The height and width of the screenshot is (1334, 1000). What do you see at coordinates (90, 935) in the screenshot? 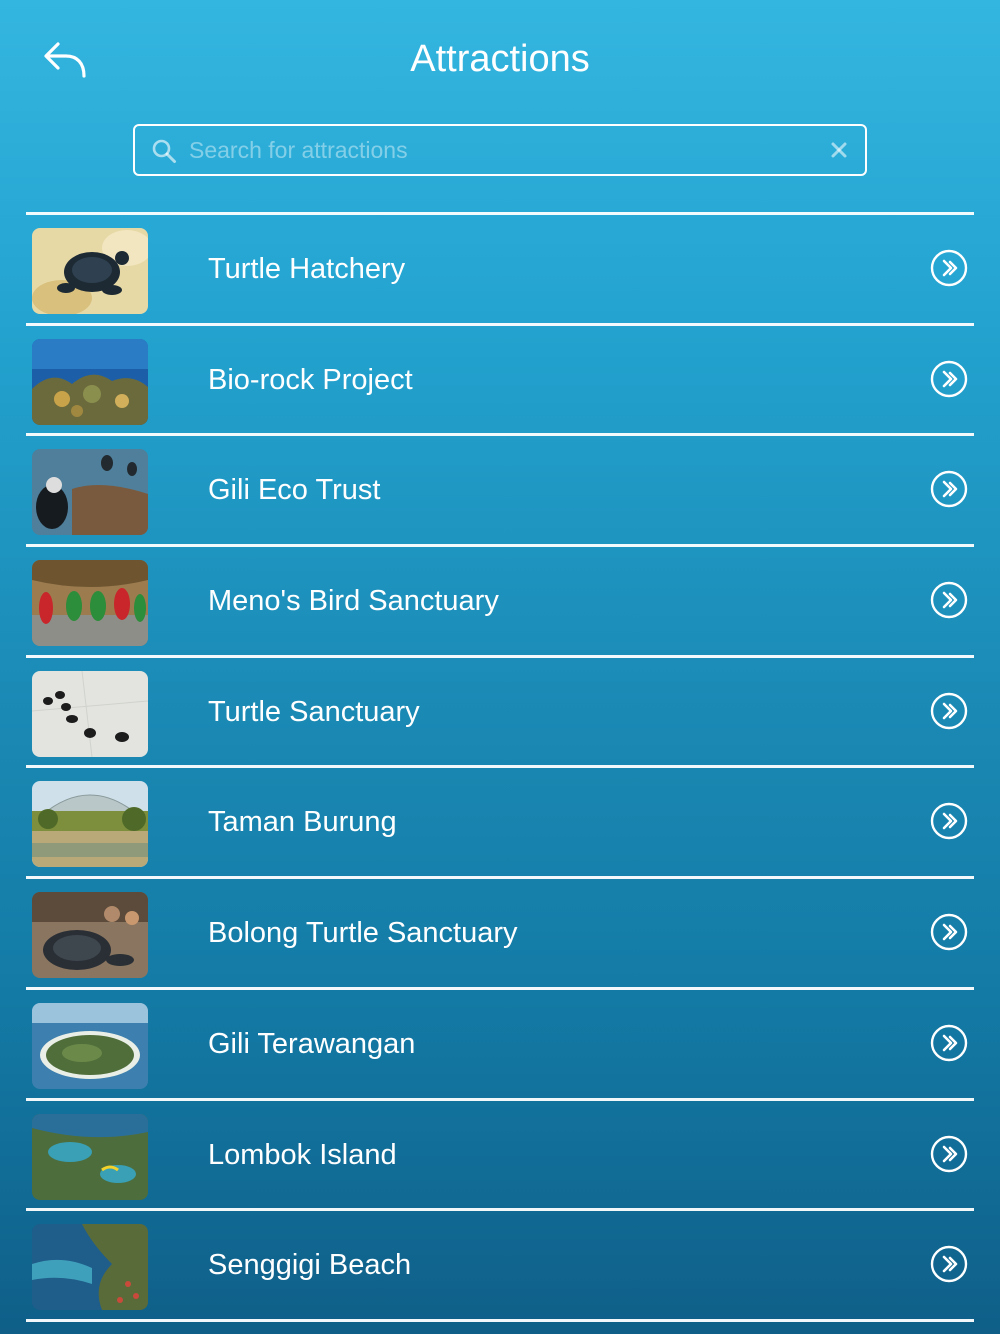
I see `sea-turtle-photo` at bounding box center [90, 935].